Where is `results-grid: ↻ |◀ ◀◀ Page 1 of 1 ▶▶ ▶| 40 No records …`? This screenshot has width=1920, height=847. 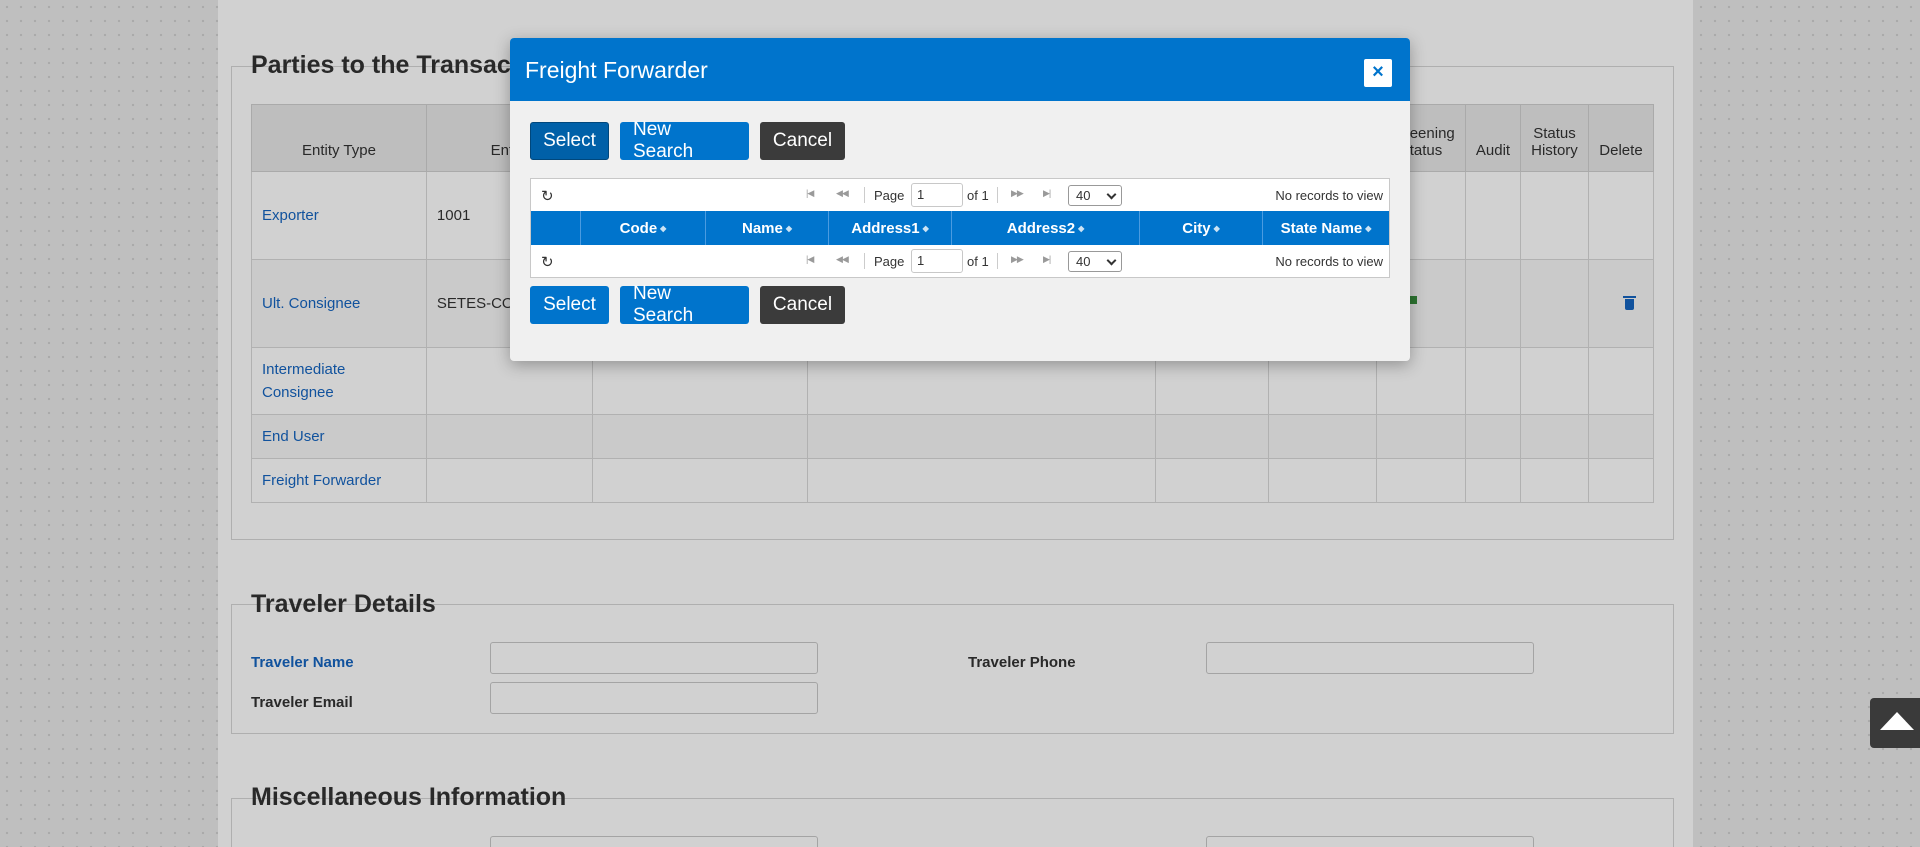 results-grid: ↻ |◀ ◀◀ Page 1 of 1 ▶▶ ▶| 40 No records … is located at coordinates (960, 228).